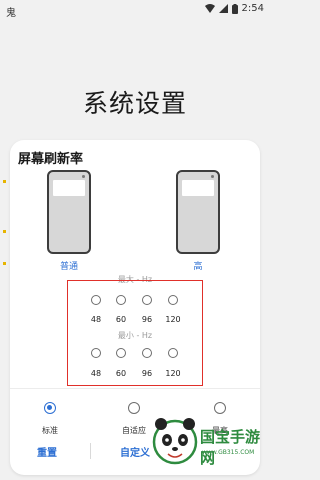  Describe the element at coordinates (228, 452) in the screenshot. I see `watermark-url: www.GB315.COM` at that location.